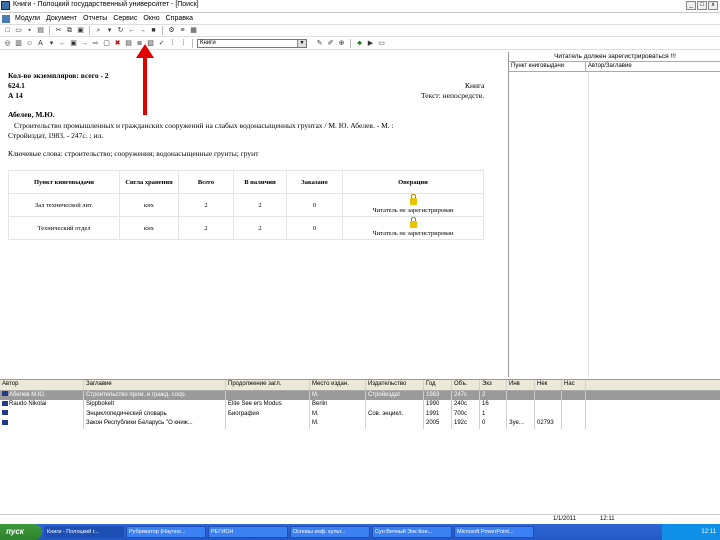 The width and height of the screenshot is (720, 540). What do you see at coordinates (548, 405) in the screenshot?
I see `grid-cell-nek` at bounding box center [548, 405].